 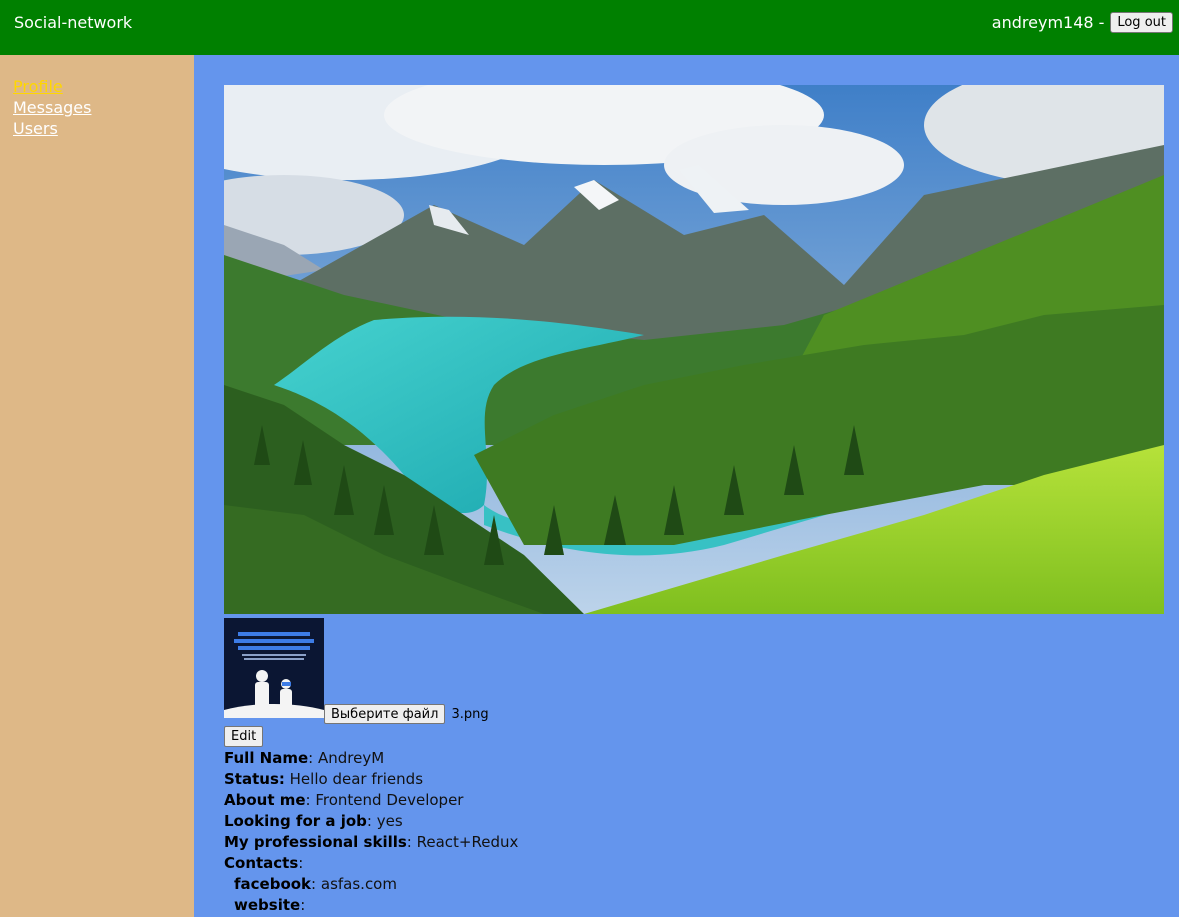 What do you see at coordinates (273, 884) in the screenshot?
I see `facebook-label: facebook` at bounding box center [273, 884].